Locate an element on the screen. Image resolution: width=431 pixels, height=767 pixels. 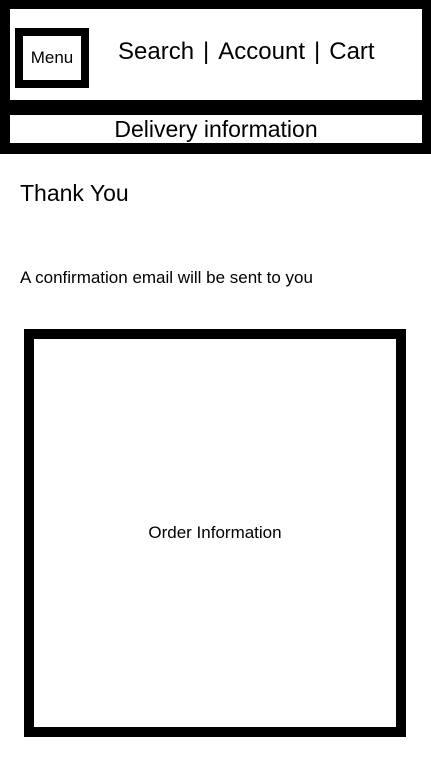
top-bar: Menu Search | Account | Cart is located at coordinates (216, 54).